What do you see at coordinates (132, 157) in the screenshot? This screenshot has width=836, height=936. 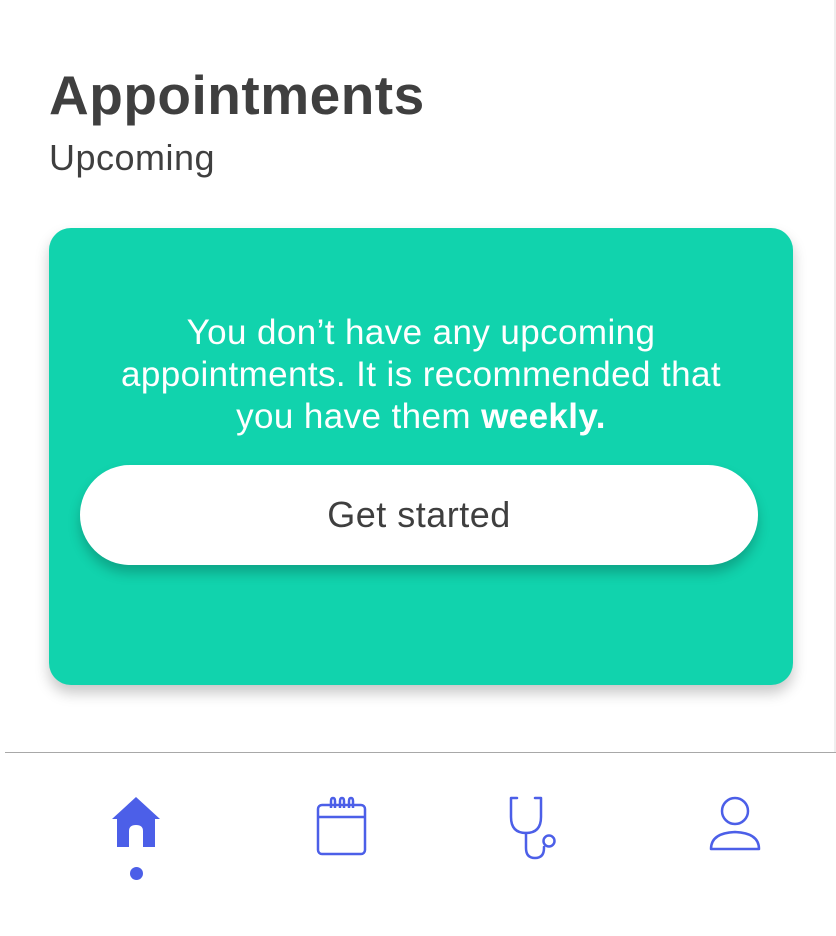 I see `section-title: Upcoming` at bounding box center [132, 157].